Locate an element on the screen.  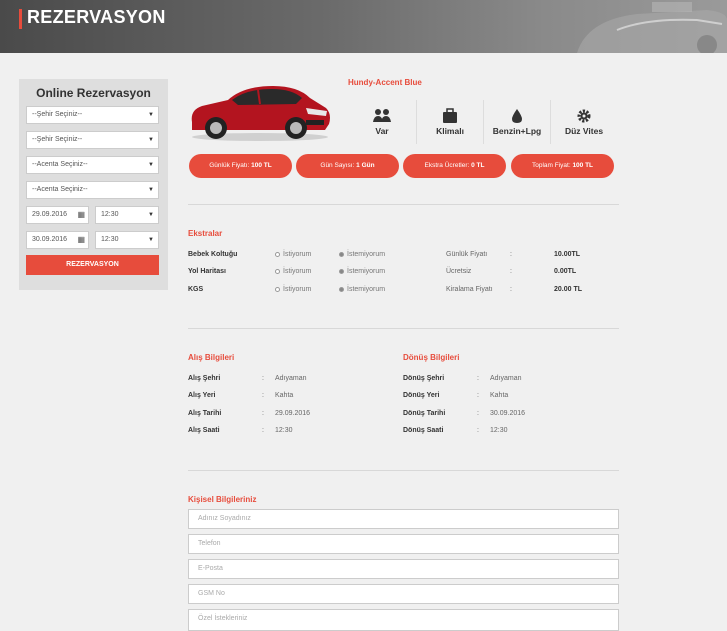
total-price-pill: Toplam Fiyat: 100 TL is located at coordinates (562, 166).